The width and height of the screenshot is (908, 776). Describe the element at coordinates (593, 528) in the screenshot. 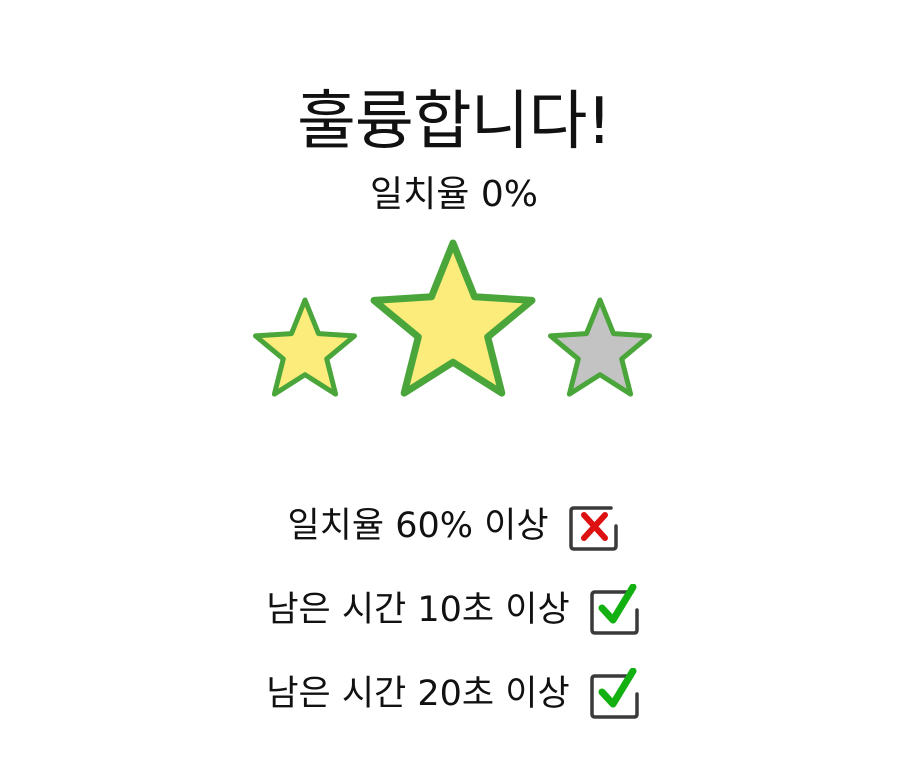

I see `cross-mark-icon` at that location.